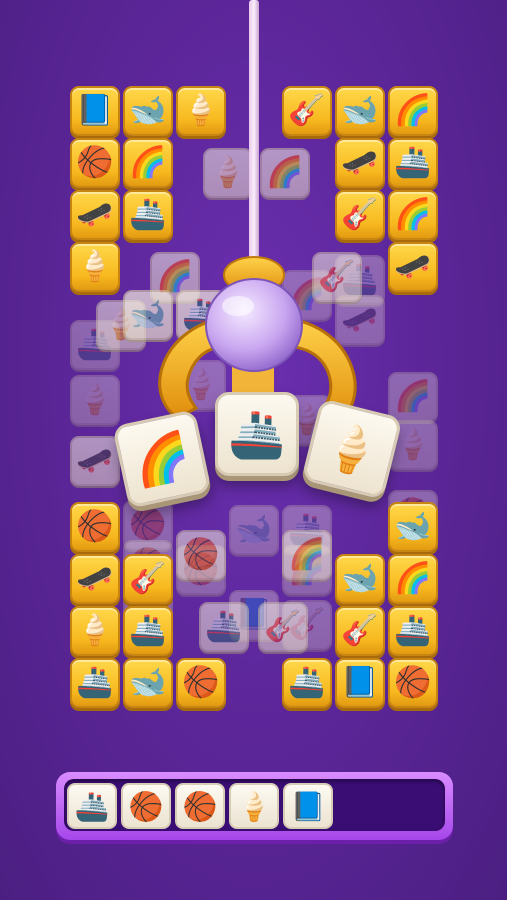 This screenshot has width=507, height=900. I want to click on tray-slot-boat: 🚢, so click(92, 806).